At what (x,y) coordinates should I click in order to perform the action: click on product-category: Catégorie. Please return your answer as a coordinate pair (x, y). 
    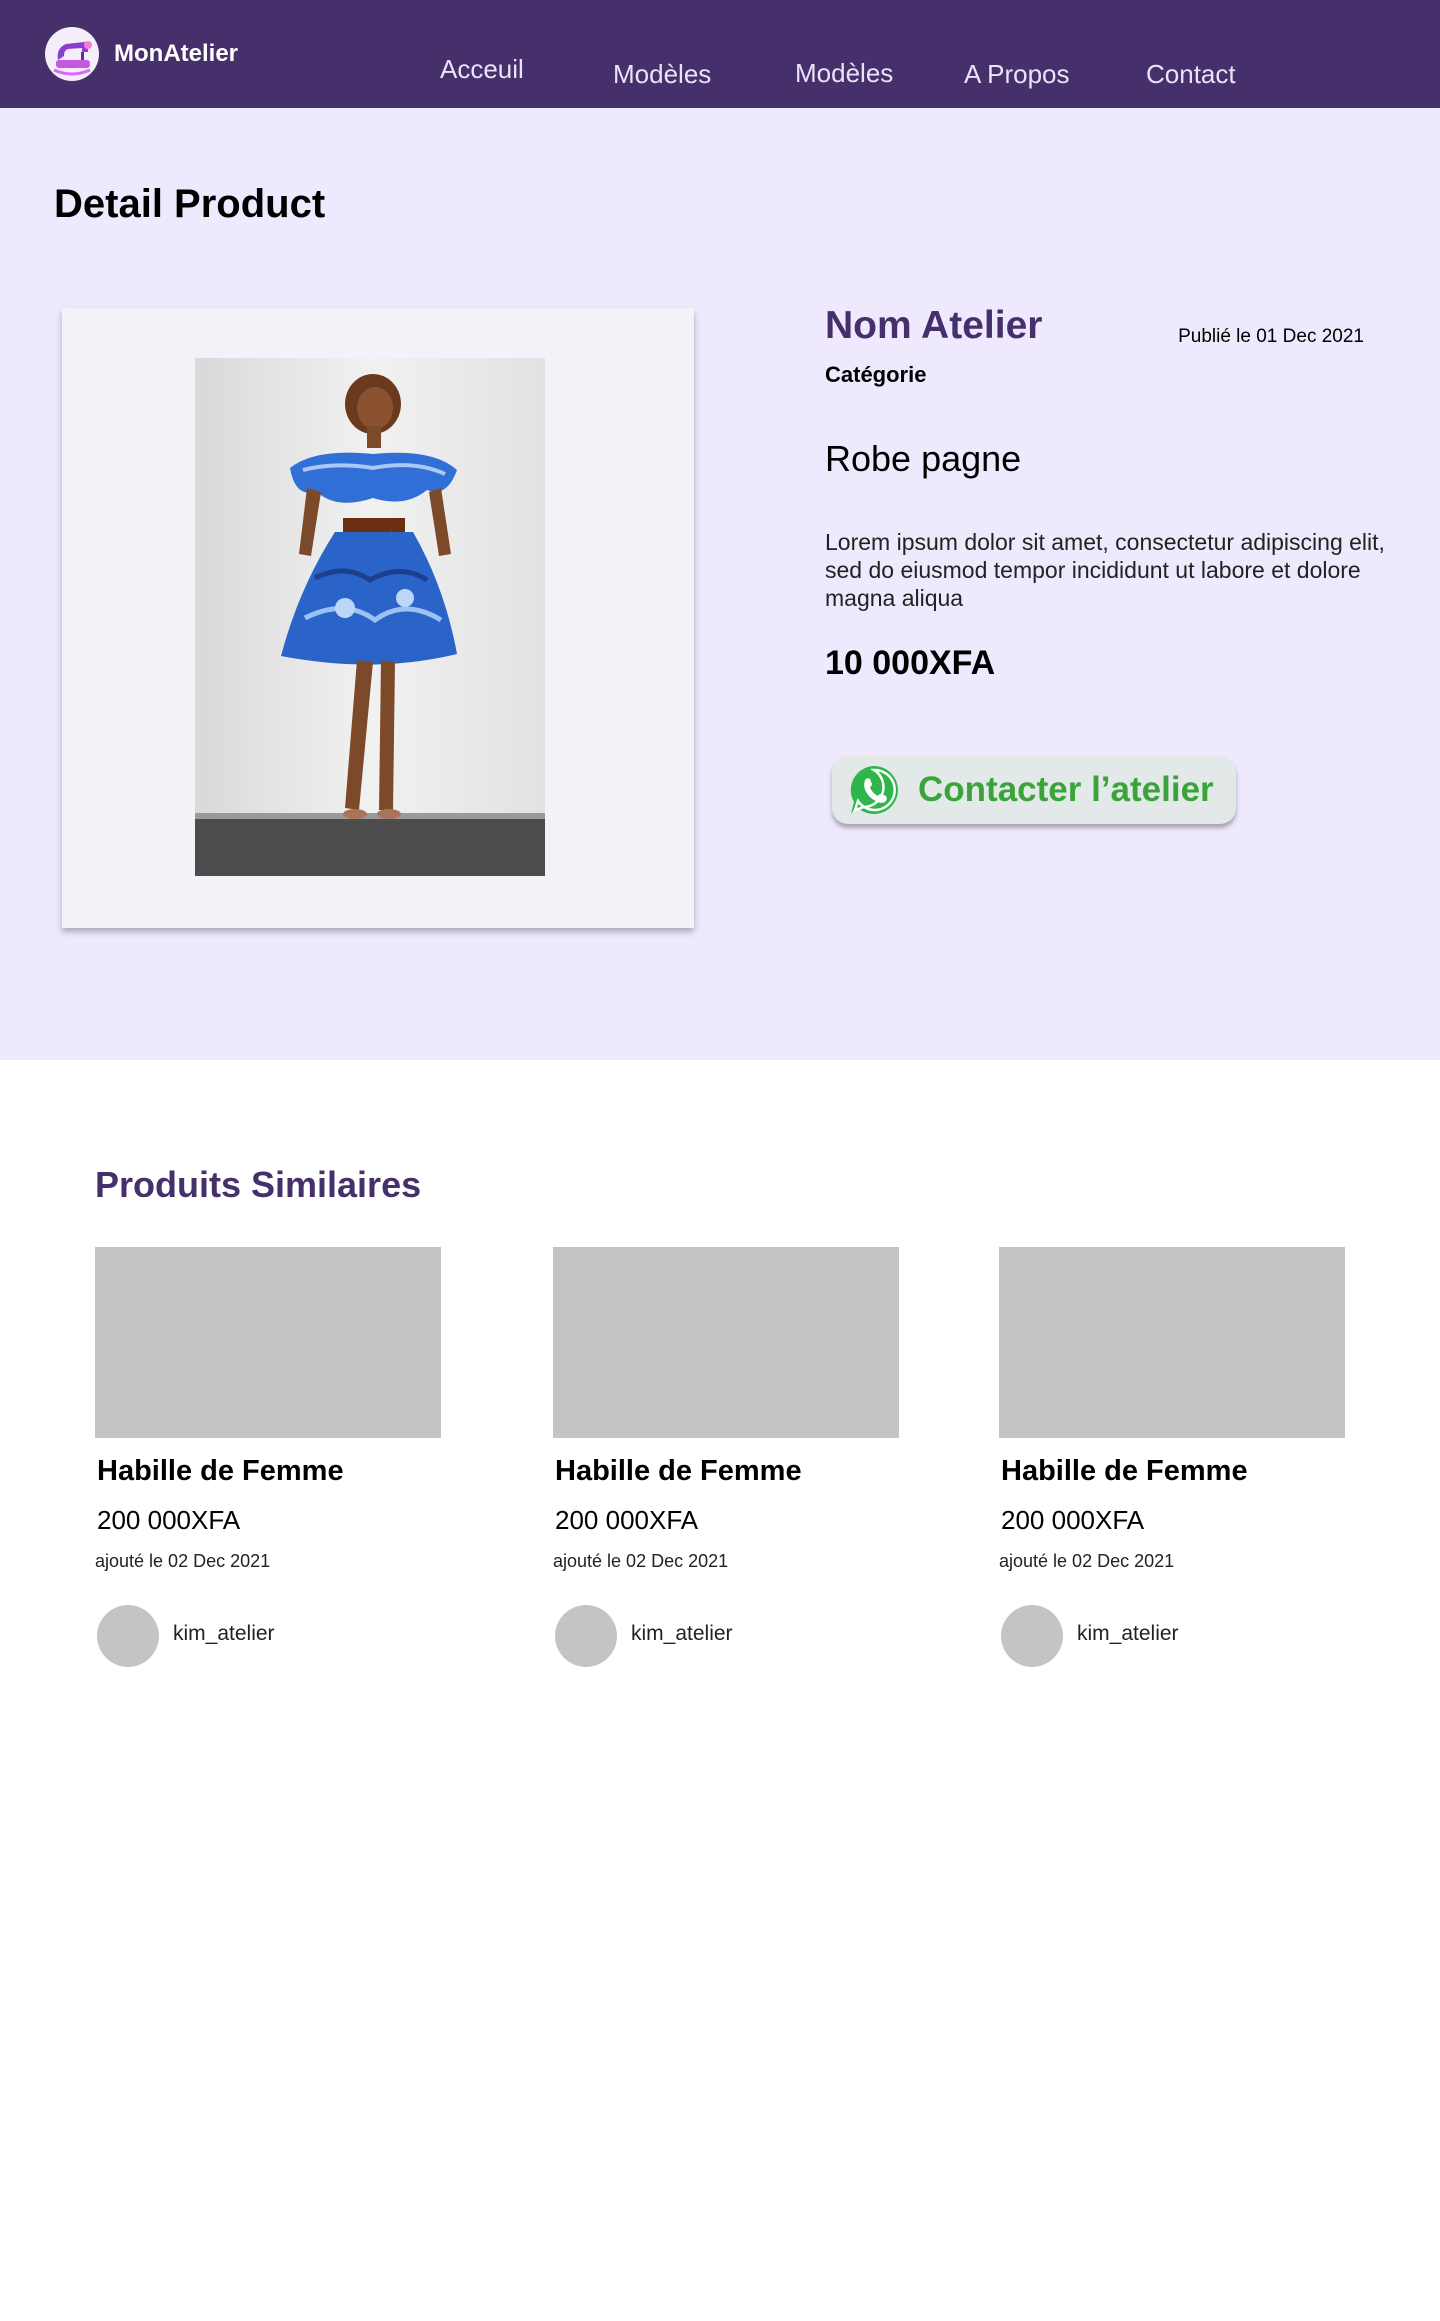
    Looking at the image, I should click on (876, 374).